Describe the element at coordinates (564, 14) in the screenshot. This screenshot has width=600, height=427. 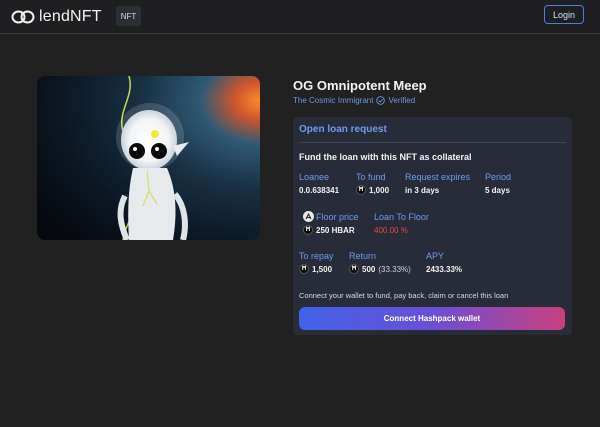
I see `login-button: Login` at that location.